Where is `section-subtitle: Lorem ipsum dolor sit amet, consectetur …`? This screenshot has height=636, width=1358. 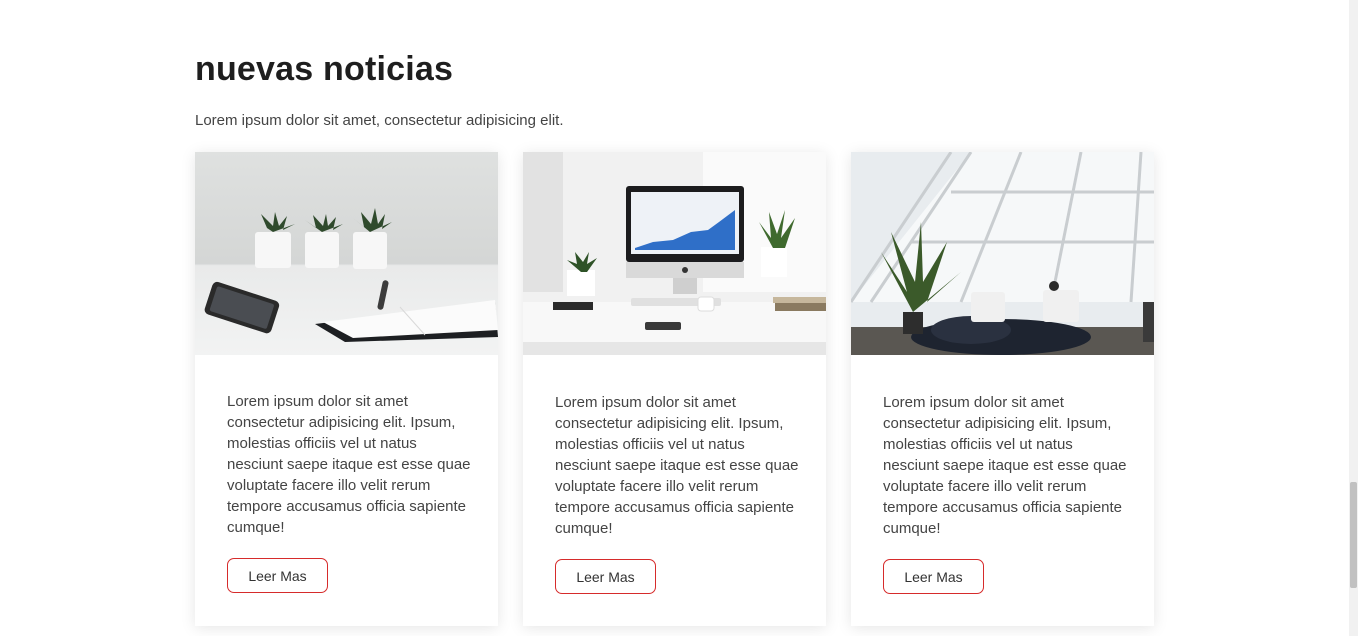 section-subtitle: Lorem ipsum dolor sit amet, consectetur … is located at coordinates (379, 120).